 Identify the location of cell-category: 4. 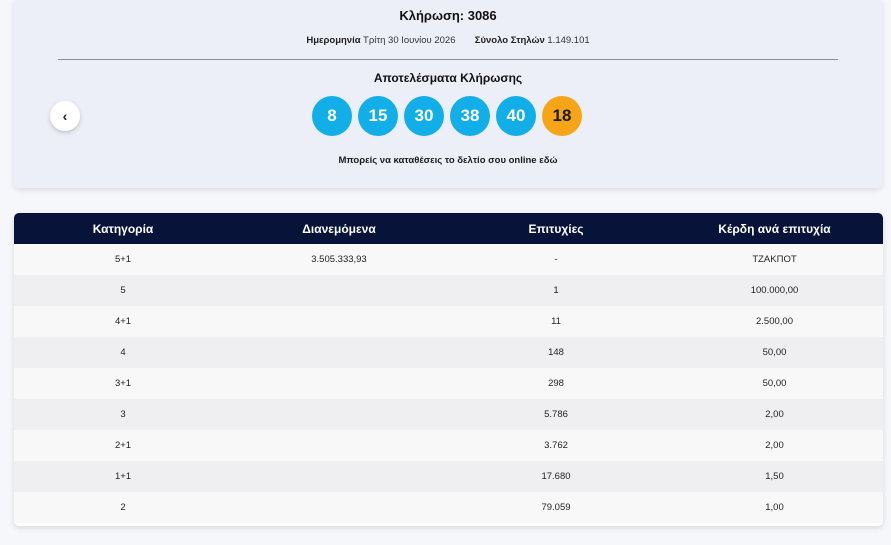
(123, 352).